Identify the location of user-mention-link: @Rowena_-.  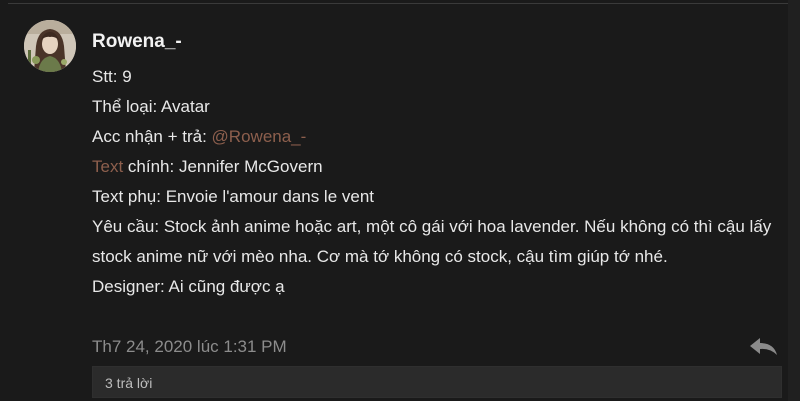
(259, 136).